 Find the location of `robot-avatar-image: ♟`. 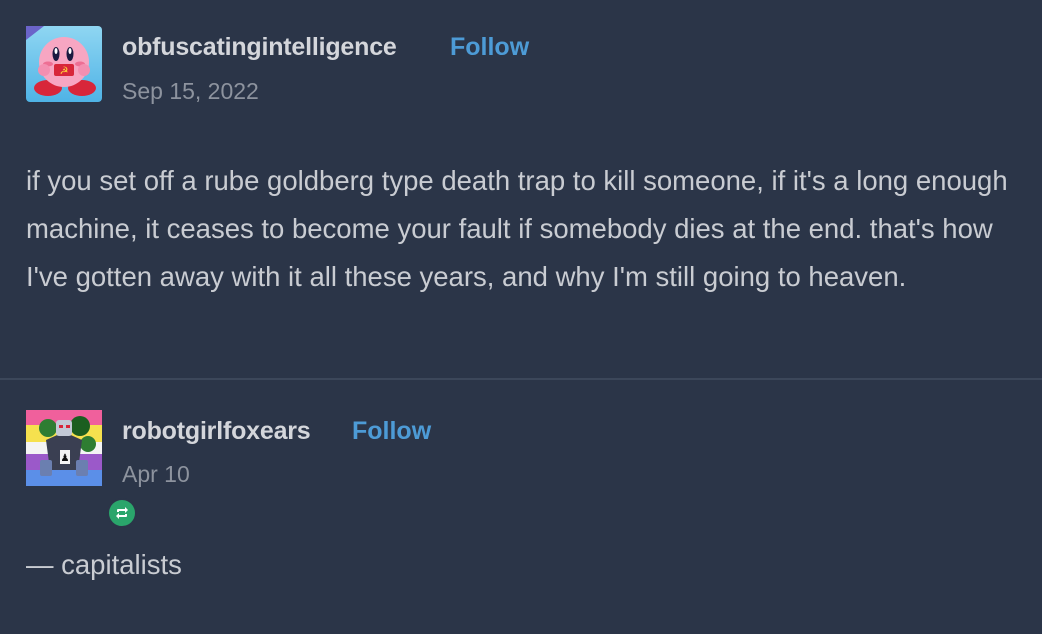

robot-avatar-image: ♟ is located at coordinates (64, 448).